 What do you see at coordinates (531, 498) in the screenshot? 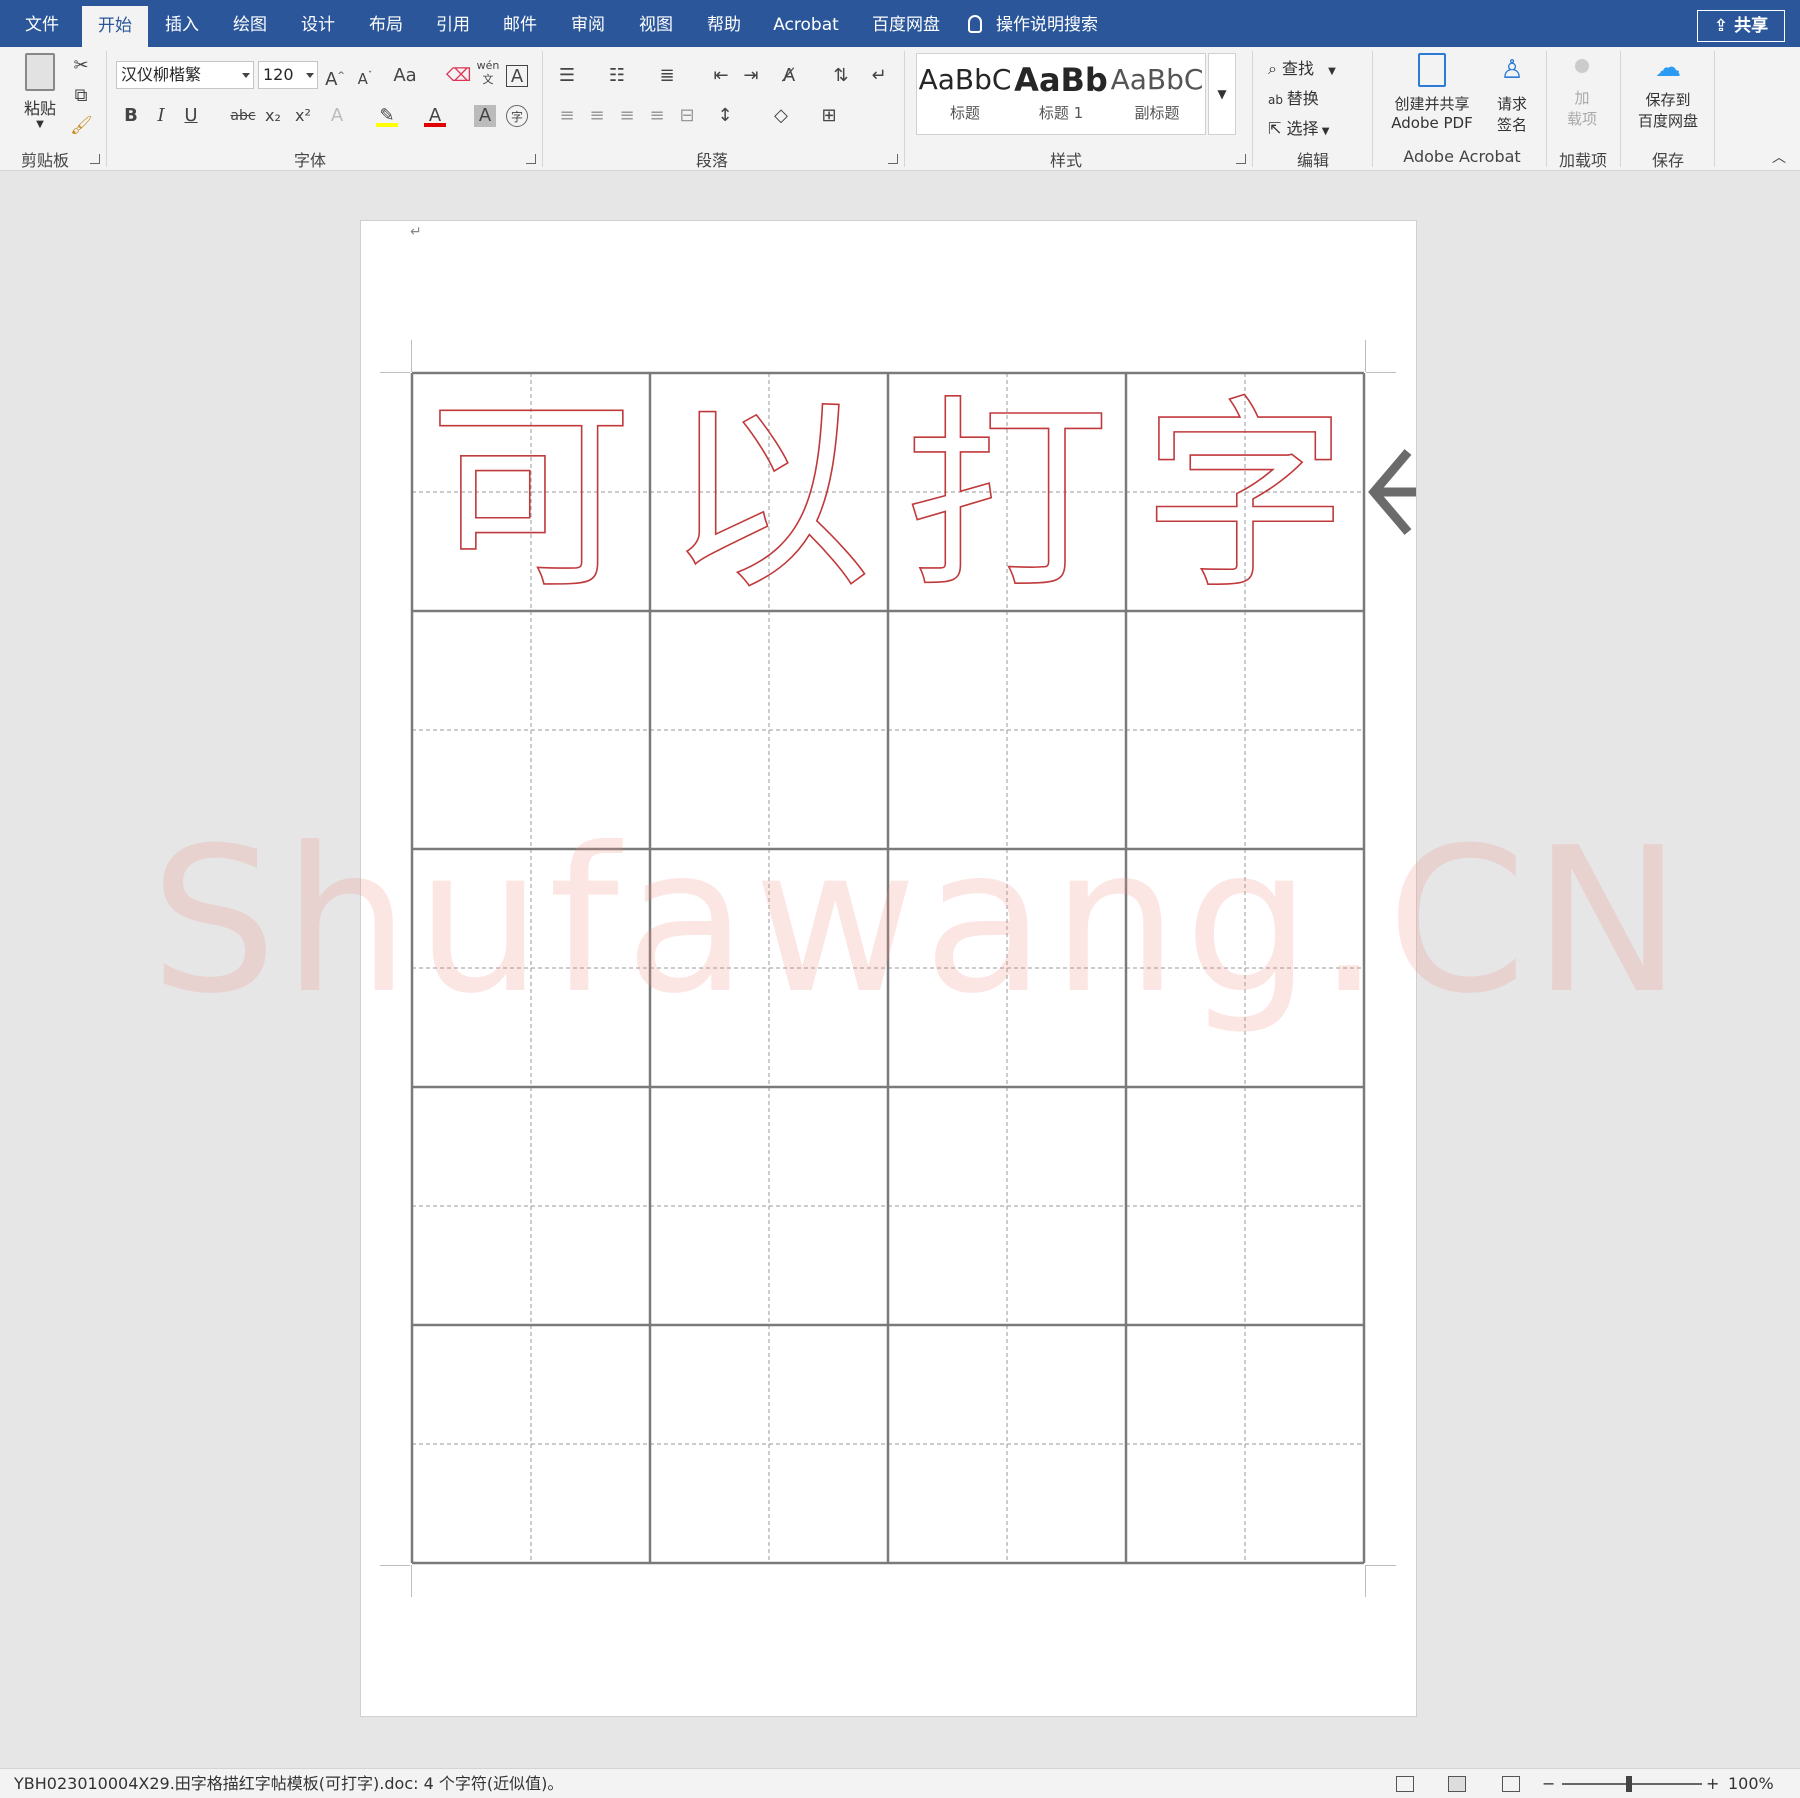
I see `trace-character: 可` at bounding box center [531, 498].